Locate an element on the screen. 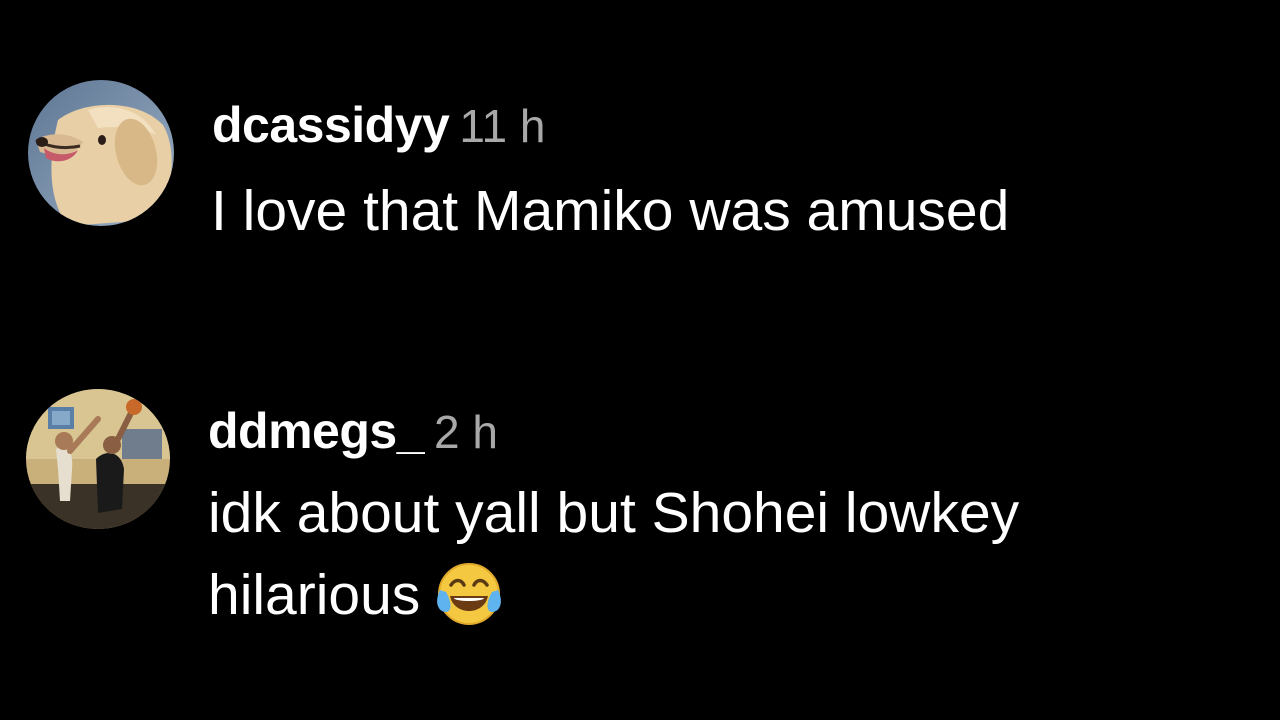  basketball-avatar-icon is located at coordinates (98, 459).